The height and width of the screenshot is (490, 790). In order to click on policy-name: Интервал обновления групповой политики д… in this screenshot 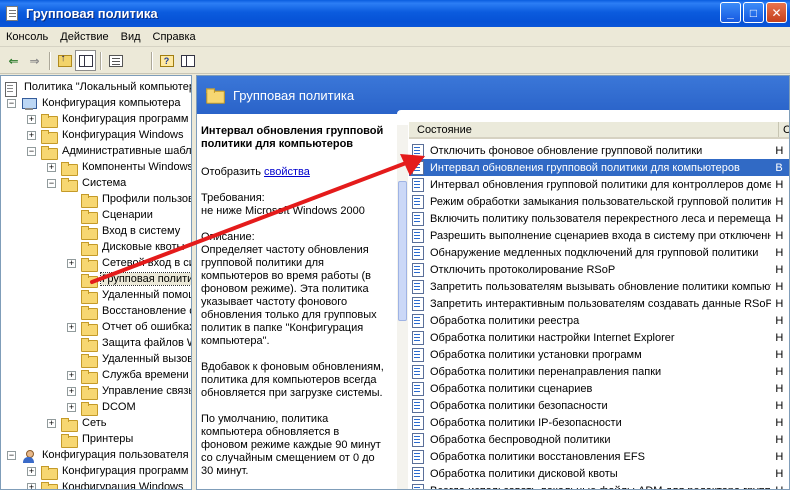, I will do `click(585, 167)`.